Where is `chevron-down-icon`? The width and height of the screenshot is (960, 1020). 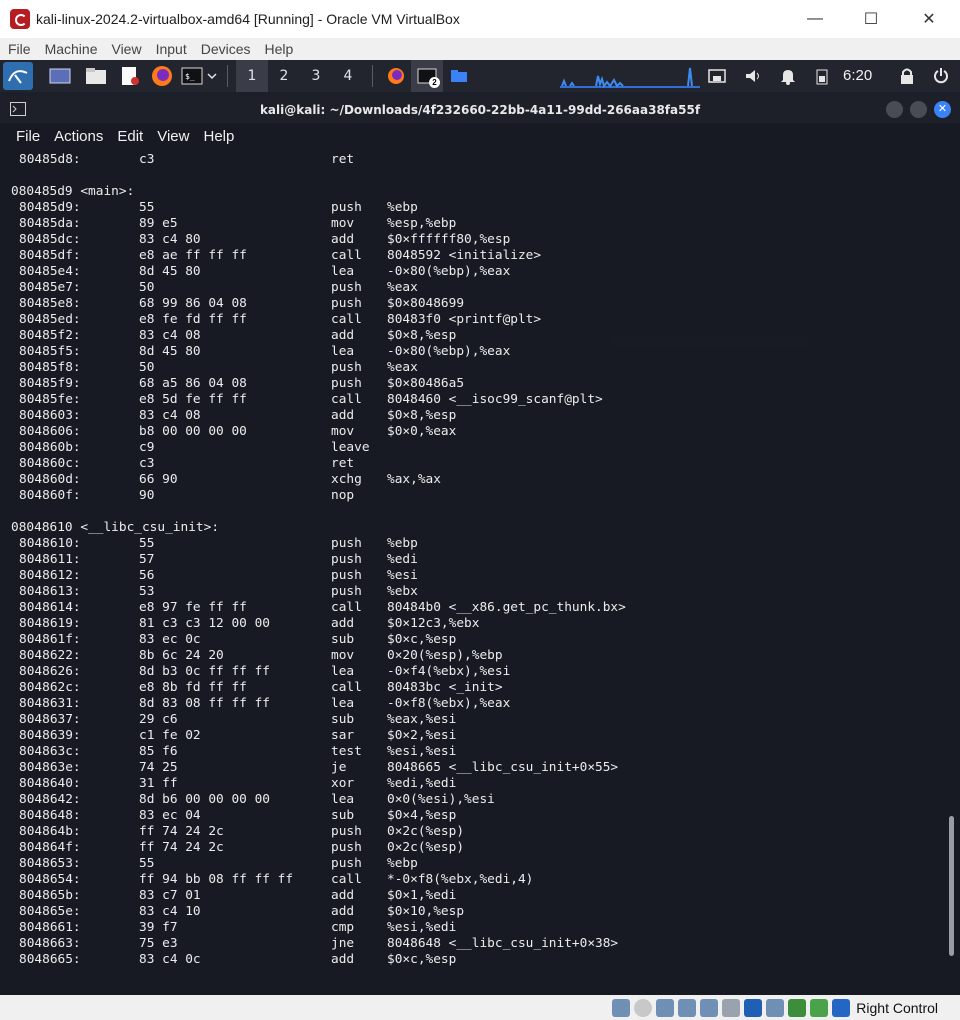
chevron-down-icon is located at coordinates (212, 76).